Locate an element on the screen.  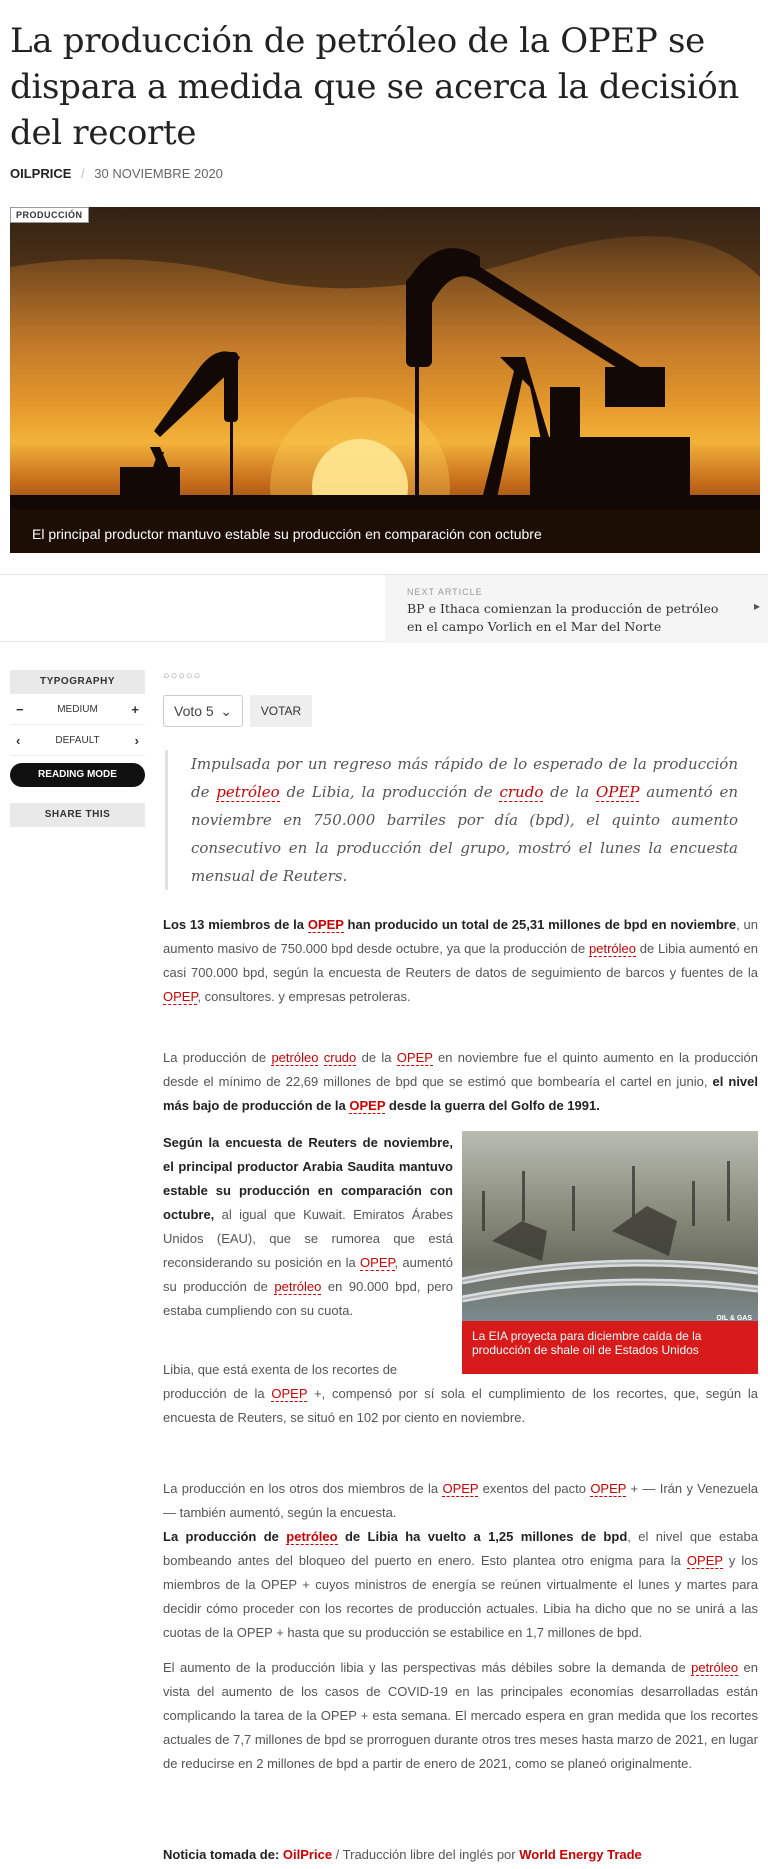
source-outlet-link: OilPrice is located at coordinates (307, 1854).